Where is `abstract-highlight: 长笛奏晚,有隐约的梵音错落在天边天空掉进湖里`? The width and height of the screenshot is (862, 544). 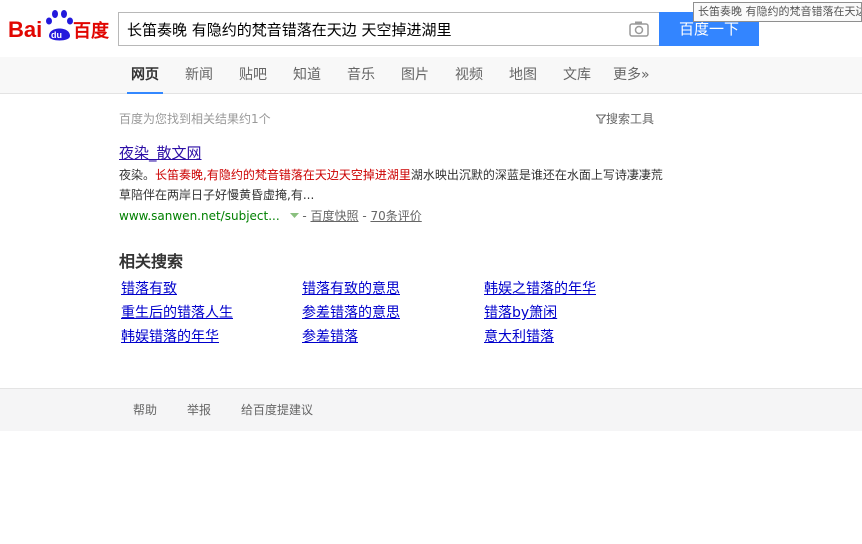
abstract-highlight: 长笛奏晚,有隐约的梵音错落在天边天空掉进湖里 is located at coordinates (283, 175).